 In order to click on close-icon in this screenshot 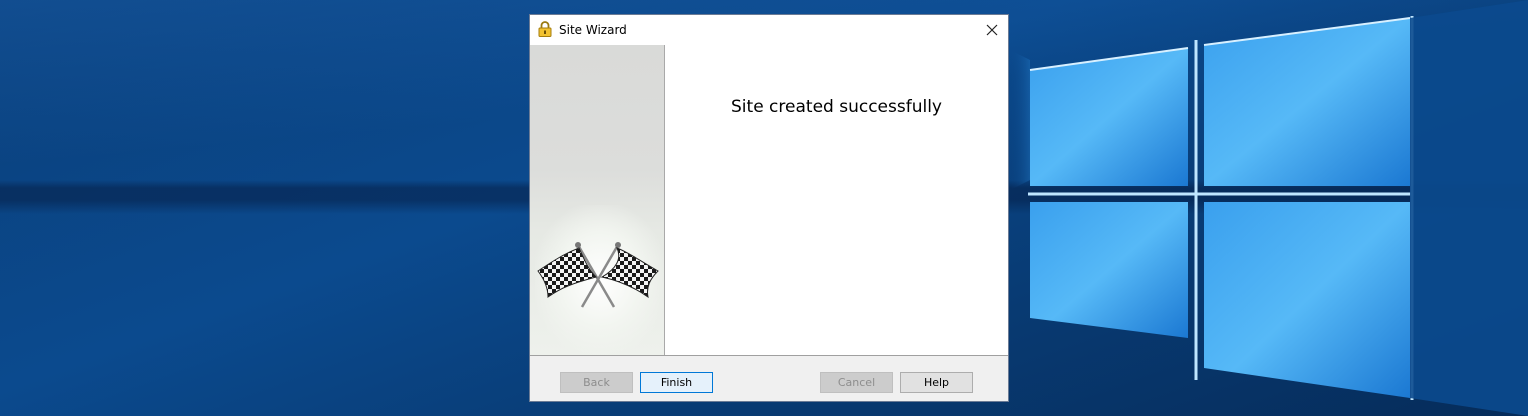, I will do `click(992, 30)`.